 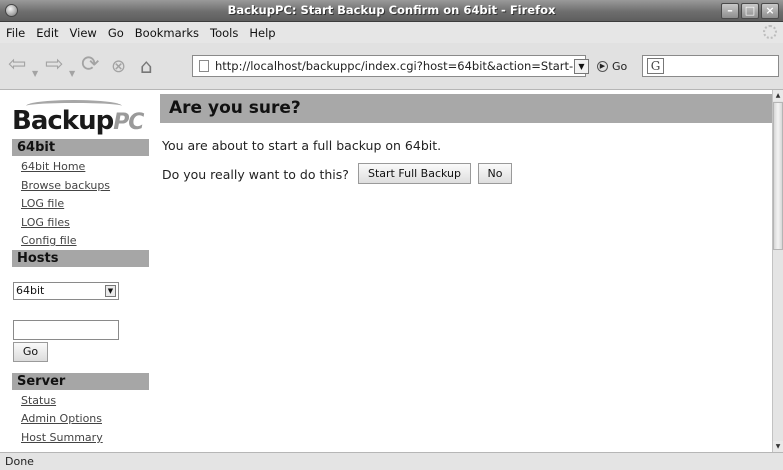 What do you see at coordinates (730, 11) in the screenshot?
I see `minimize-icon: –` at bounding box center [730, 11].